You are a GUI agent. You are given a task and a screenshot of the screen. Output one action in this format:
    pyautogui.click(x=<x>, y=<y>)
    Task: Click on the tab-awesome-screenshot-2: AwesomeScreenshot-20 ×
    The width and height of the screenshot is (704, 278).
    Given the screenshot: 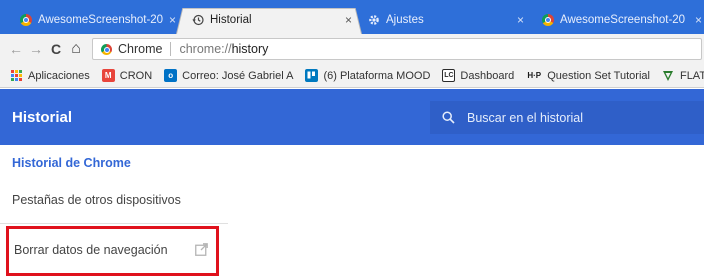 What is the action you would take?
    pyautogui.click(x=615, y=20)
    